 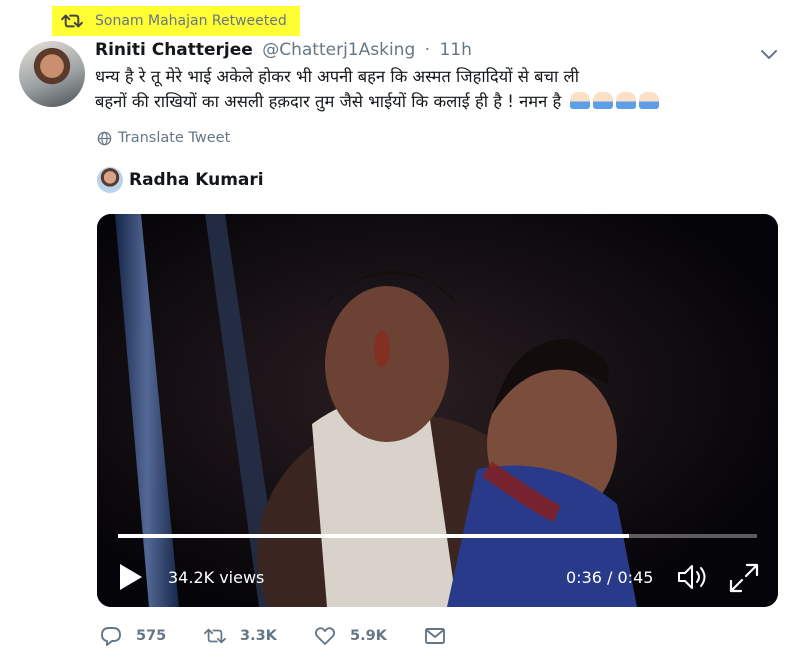 I want to click on folded-hands-emoji-icon, so click(x=613, y=101).